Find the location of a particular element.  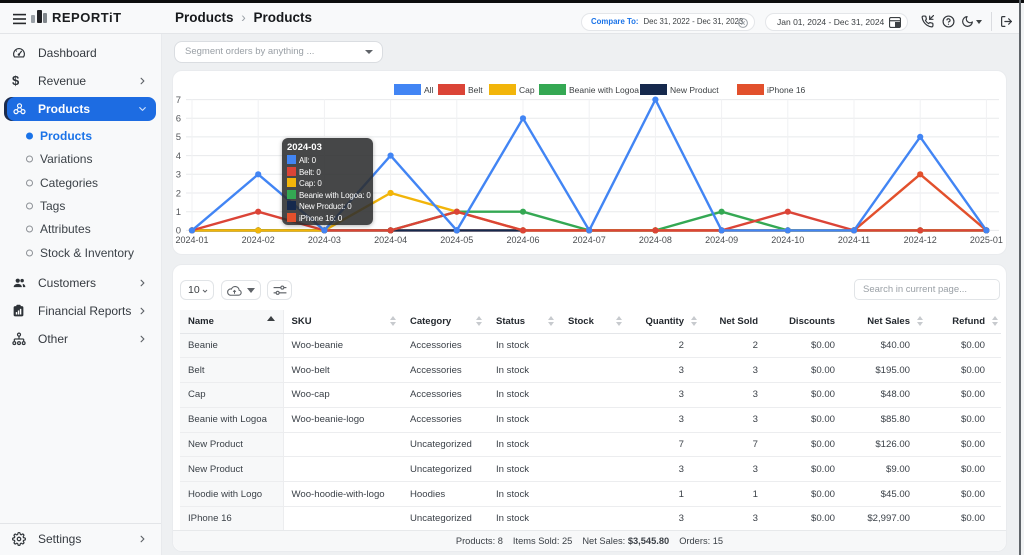

svg-text: 2024-11 is located at coordinates (854, 240).